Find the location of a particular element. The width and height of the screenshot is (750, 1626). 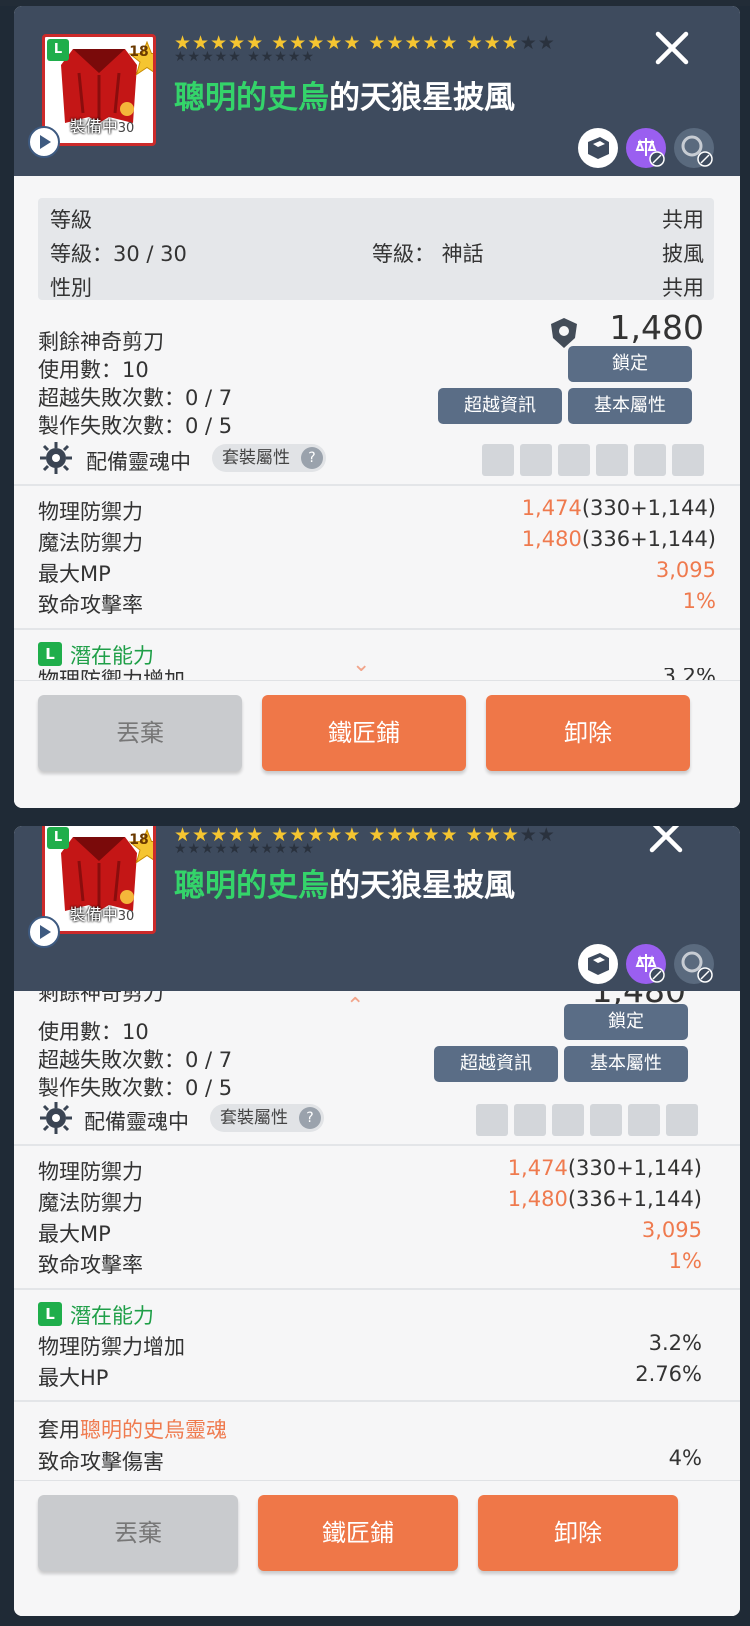

shared-label: 共用 is located at coordinates (683, 220).